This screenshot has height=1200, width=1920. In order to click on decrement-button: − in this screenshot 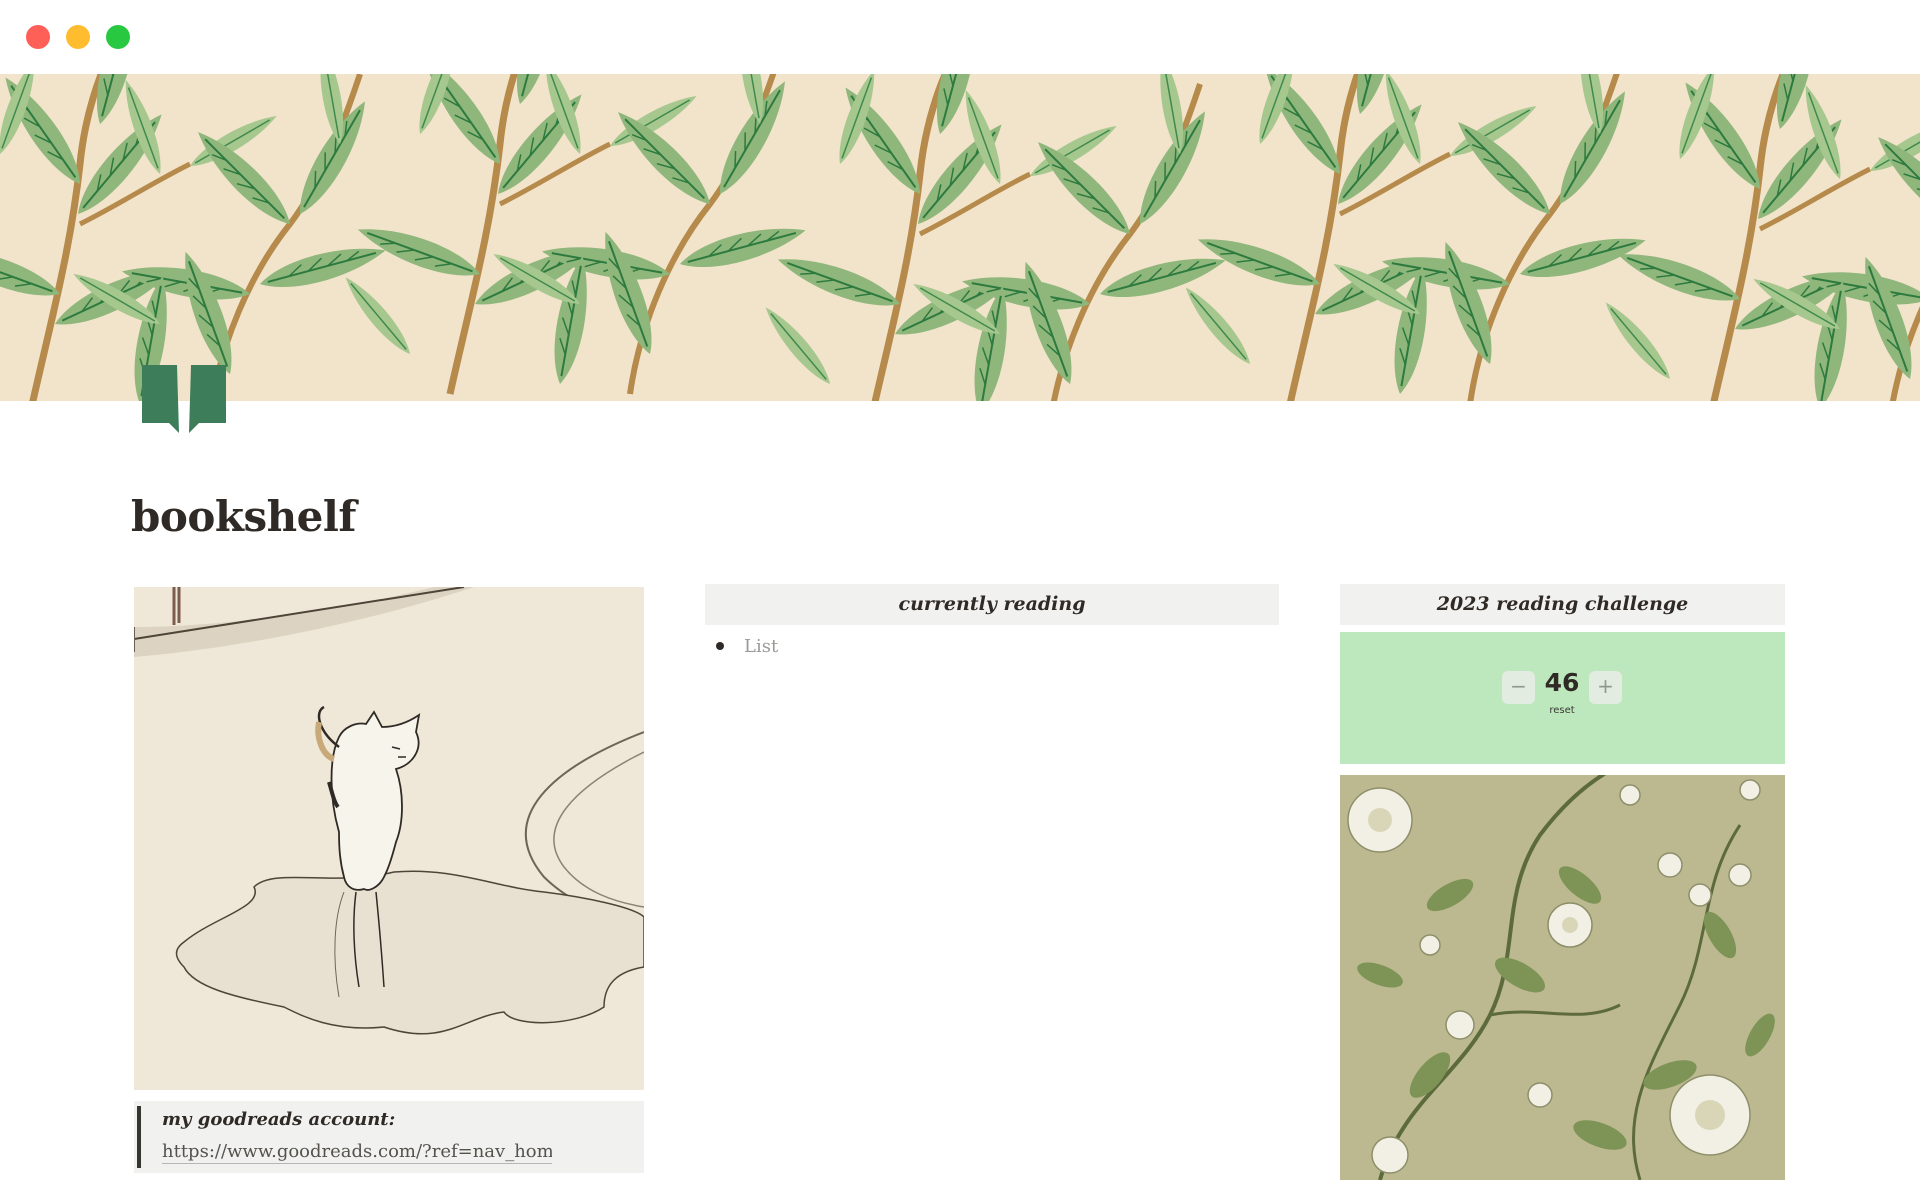, I will do `click(1518, 687)`.